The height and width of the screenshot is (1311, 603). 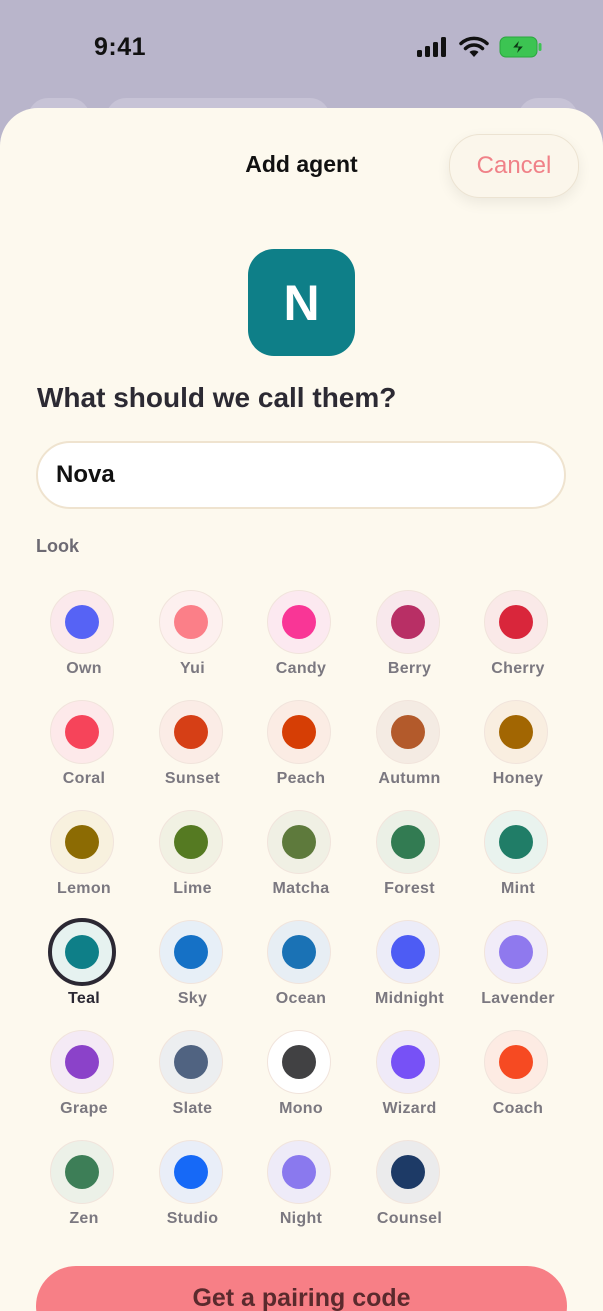 What do you see at coordinates (474, 46) in the screenshot?
I see `wifi-icon` at bounding box center [474, 46].